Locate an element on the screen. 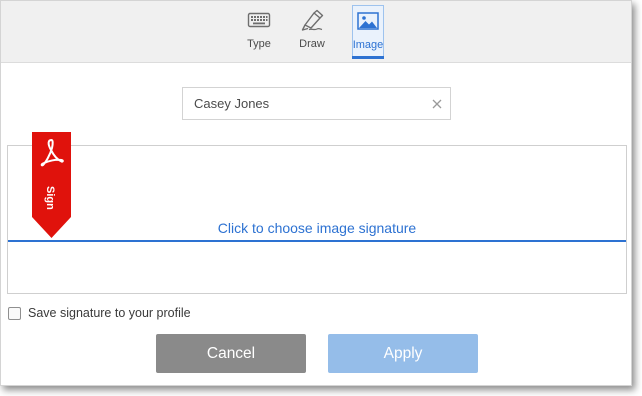 This screenshot has height=396, width=642. apply-button: Apply is located at coordinates (403, 353).